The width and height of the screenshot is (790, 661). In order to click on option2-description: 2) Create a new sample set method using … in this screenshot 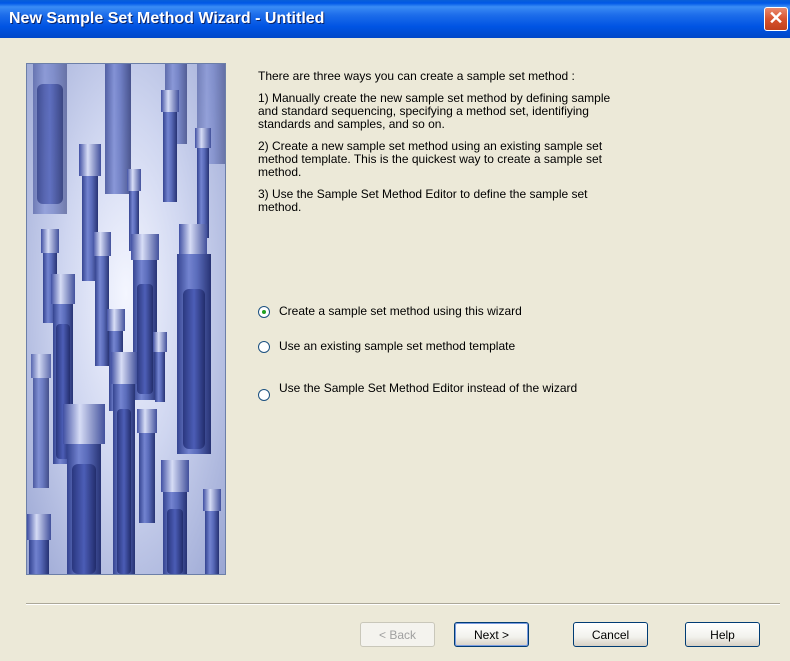, I will do `click(430, 159)`.